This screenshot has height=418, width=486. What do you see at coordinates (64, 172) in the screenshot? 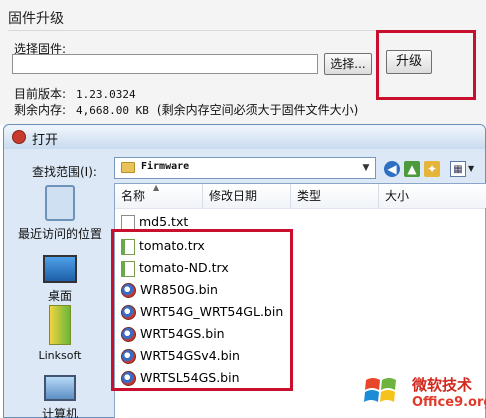
I see `look-in-label: 查找范围(I):` at bounding box center [64, 172].